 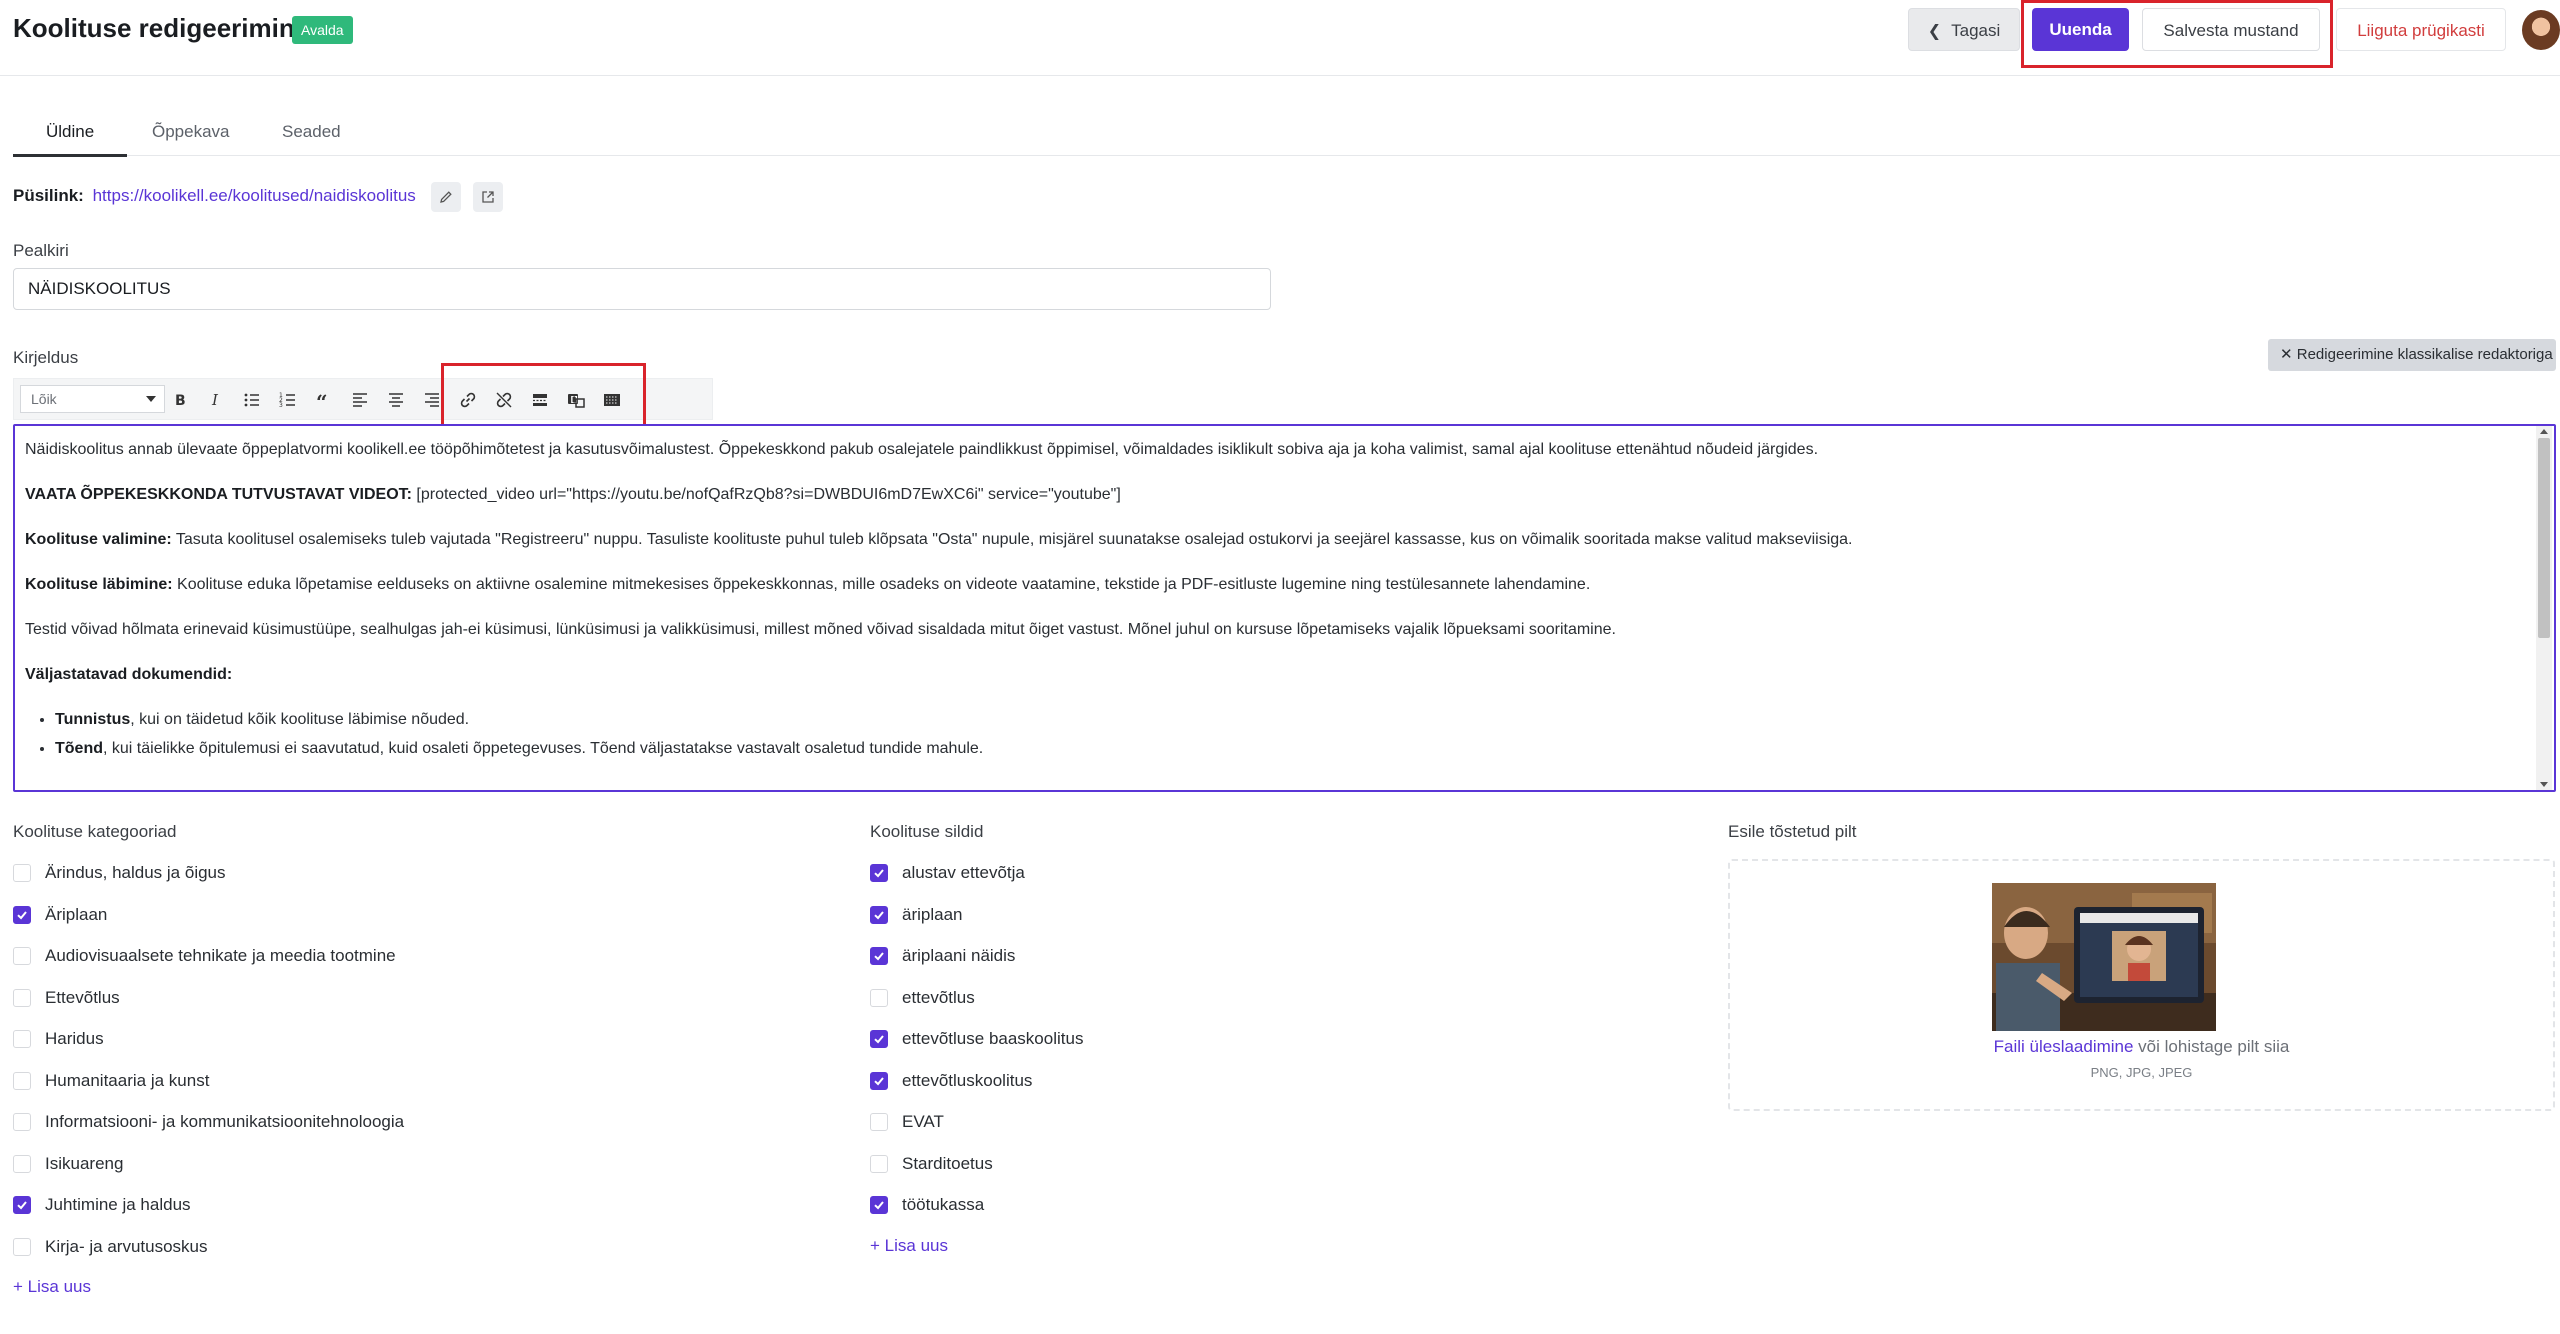 I want to click on pencil-icon, so click(x=446, y=197).